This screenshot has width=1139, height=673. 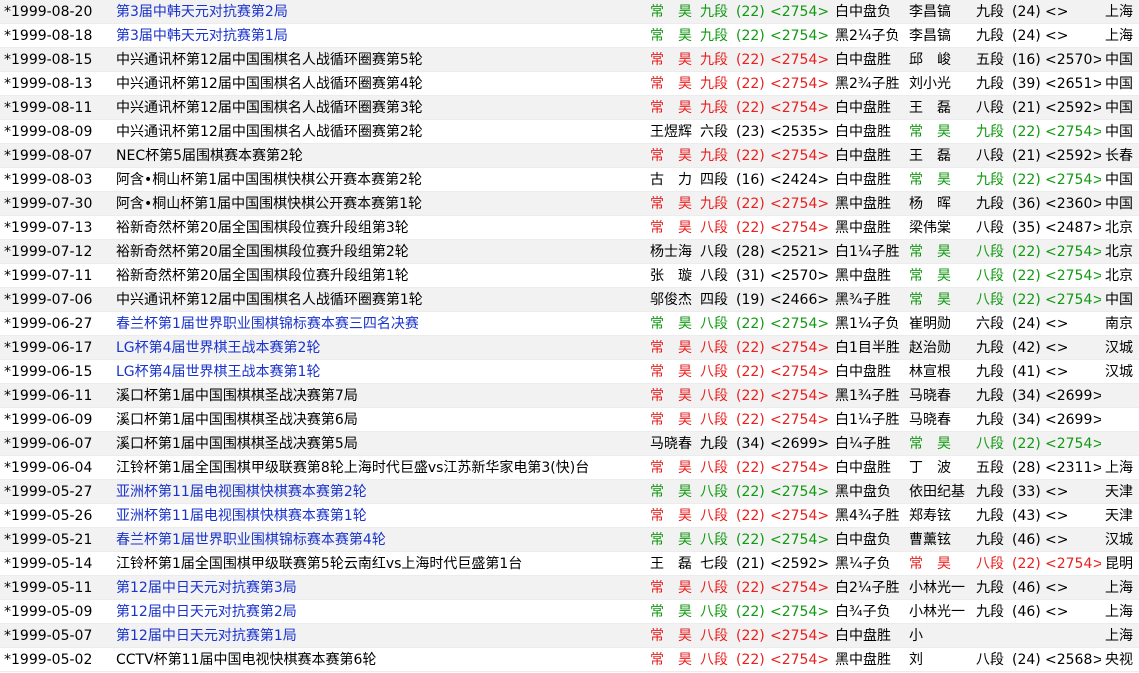 What do you see at coordinates (380, 324) in the screenshot?
I see `event-link: 春兰杯第1届世界职业围棋锦标赛本赛三四名决赛` at bounding box center [380, 324].